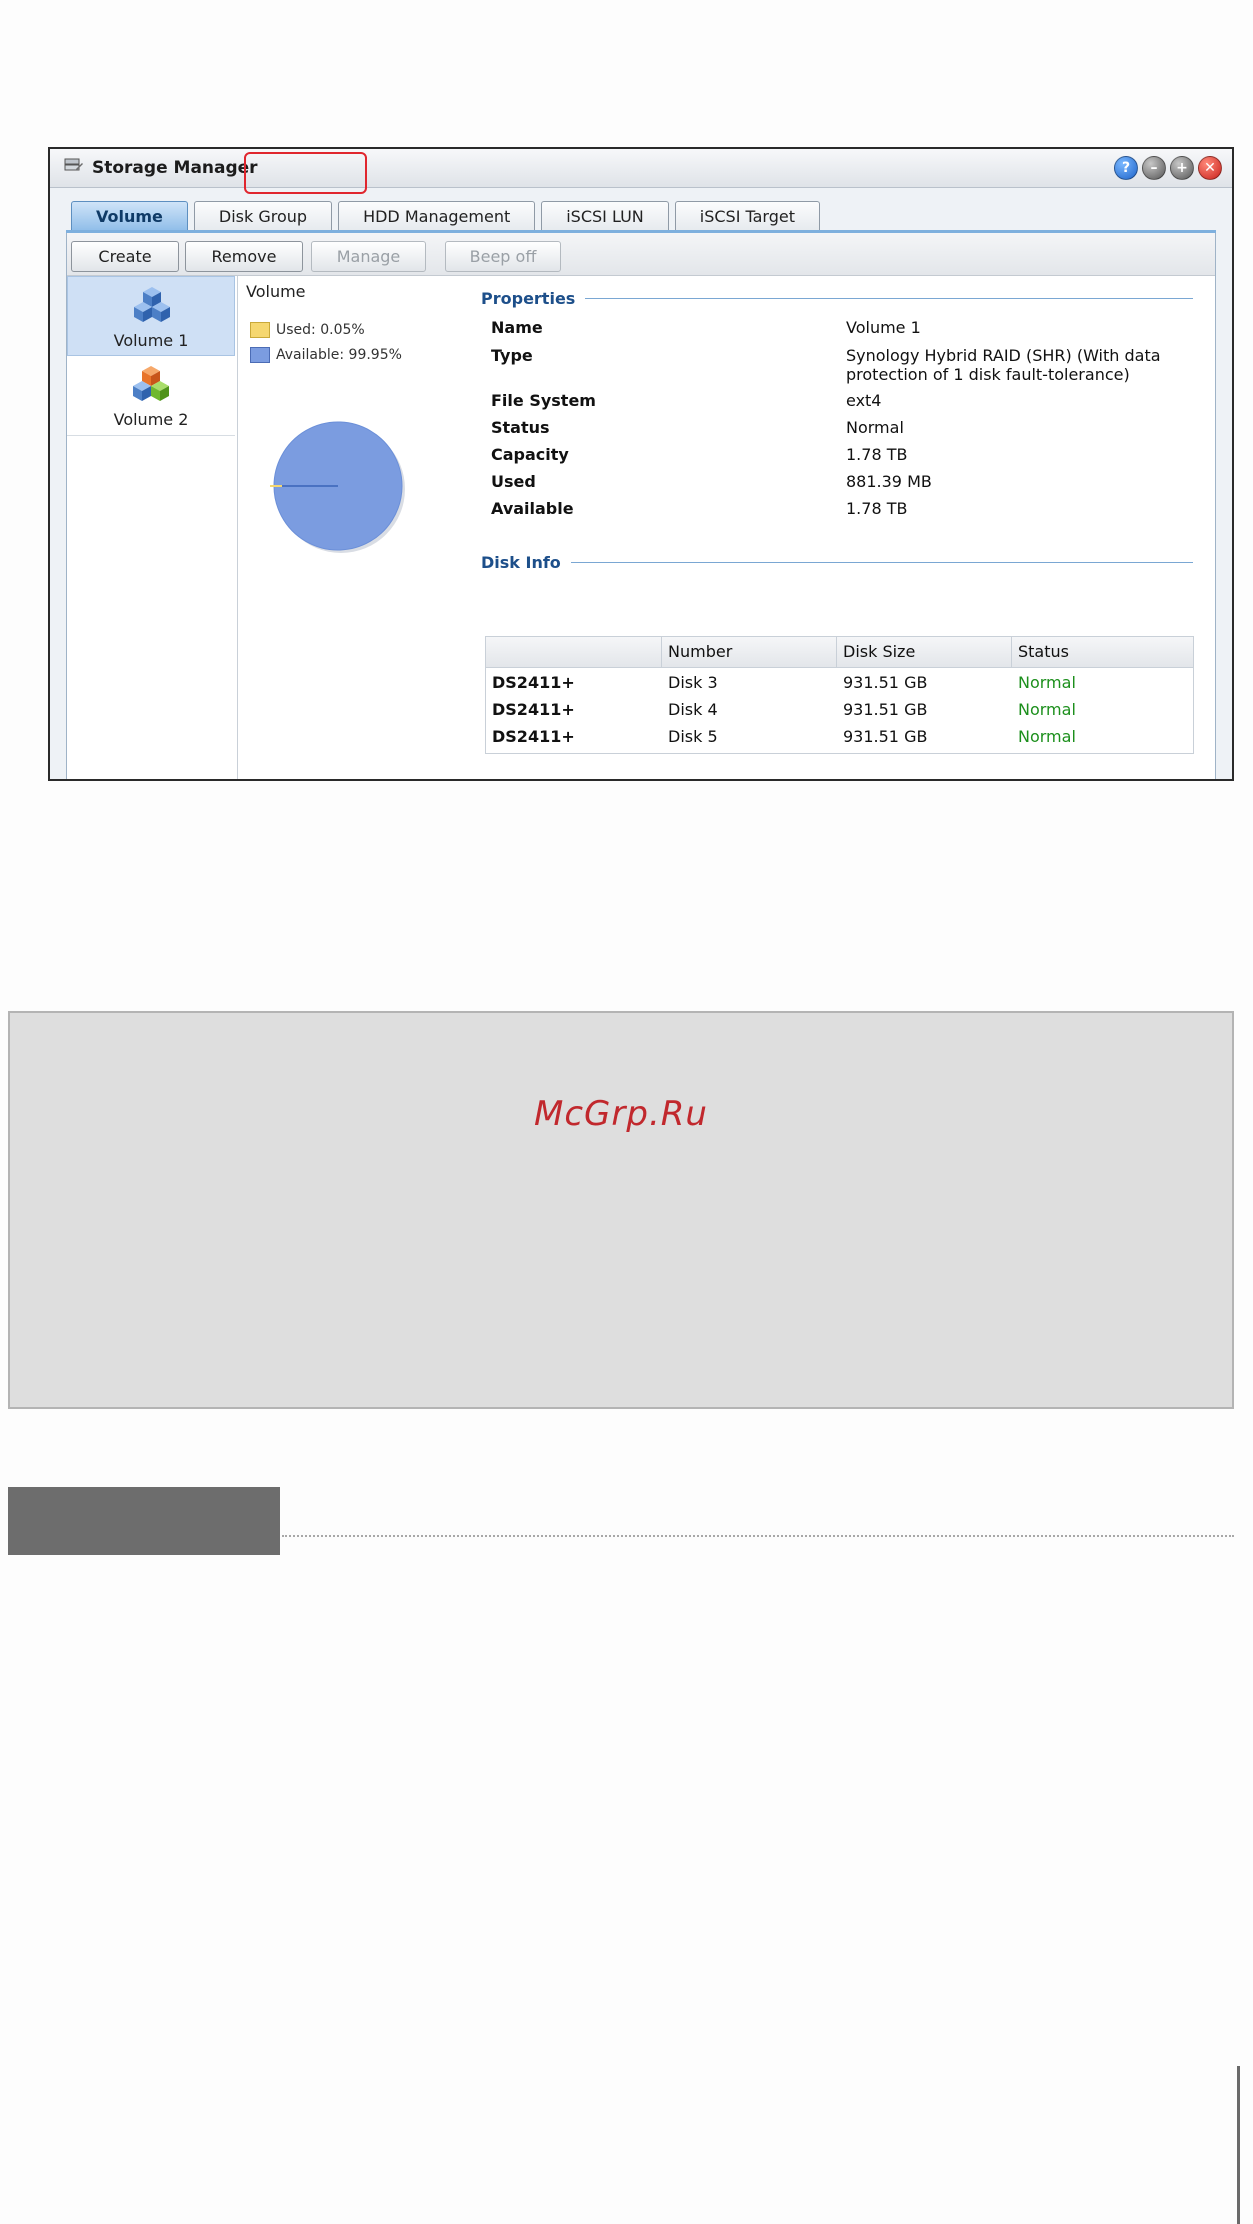  Describe the element at coordinates (320, 330) in the screenshot. I see `legend-used-label: Used: 0.05%` at that location.